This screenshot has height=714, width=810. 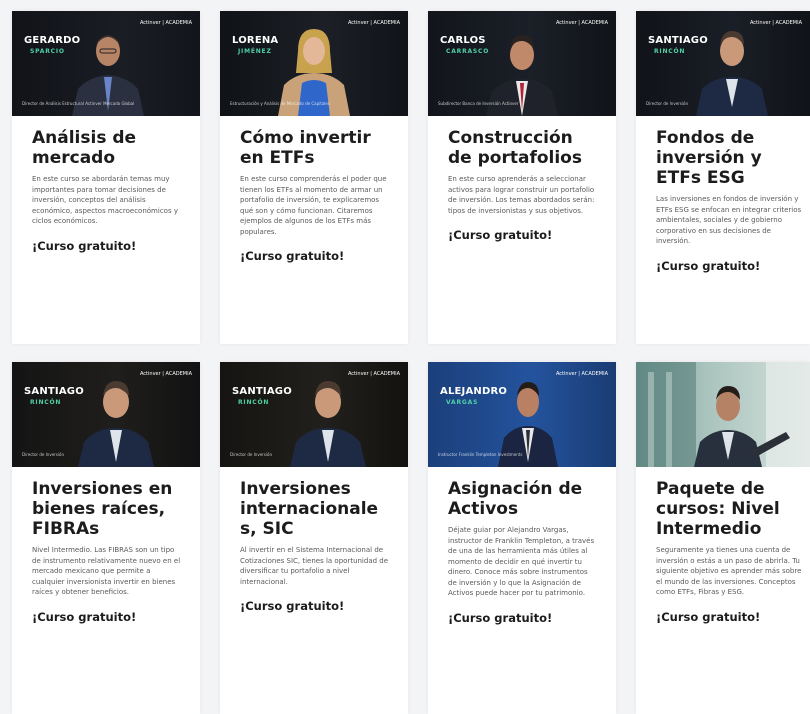 I want to click on course-title: Cómo invertir en ETFs, so click(x=315, y=148).